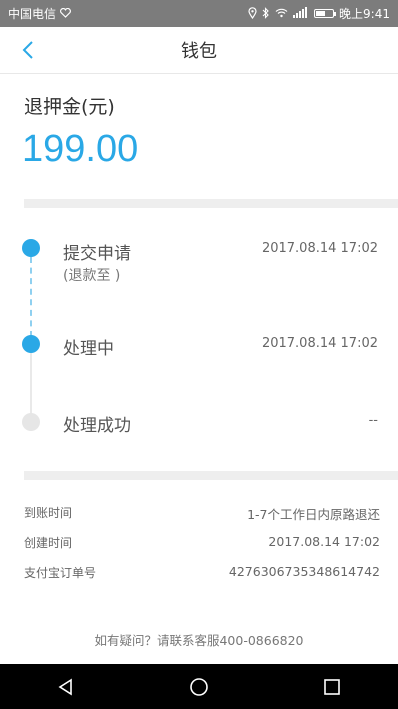 This screenshot has height=709, width=398. What do you see at coordinates (199, 13) in the screenshot?
I see `status-bar: 中国电信 晚上9:41` at bounding box center [199, 13].